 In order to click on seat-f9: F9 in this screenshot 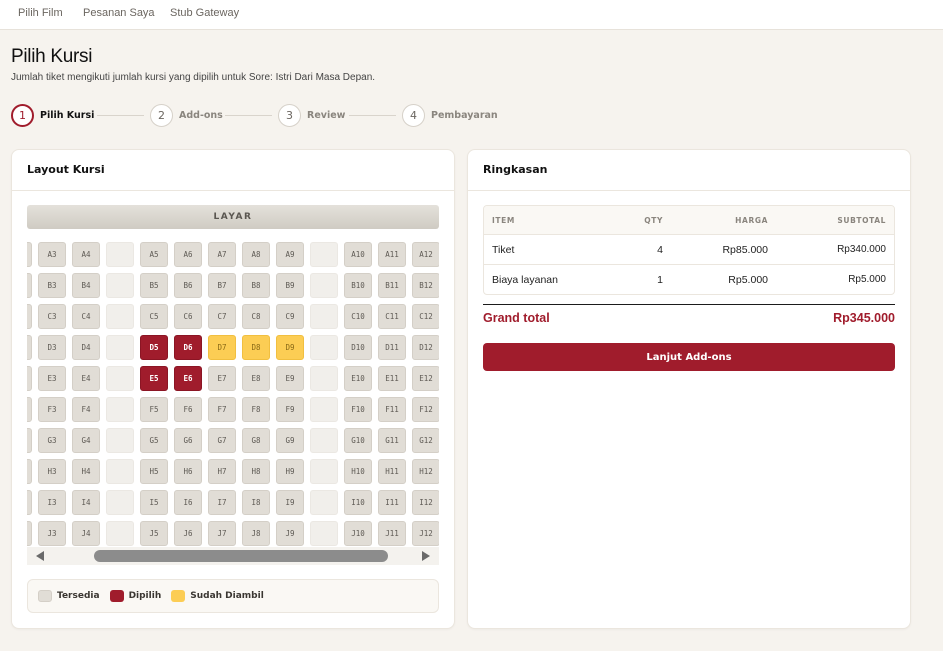, I will do `click(290, 409)`.